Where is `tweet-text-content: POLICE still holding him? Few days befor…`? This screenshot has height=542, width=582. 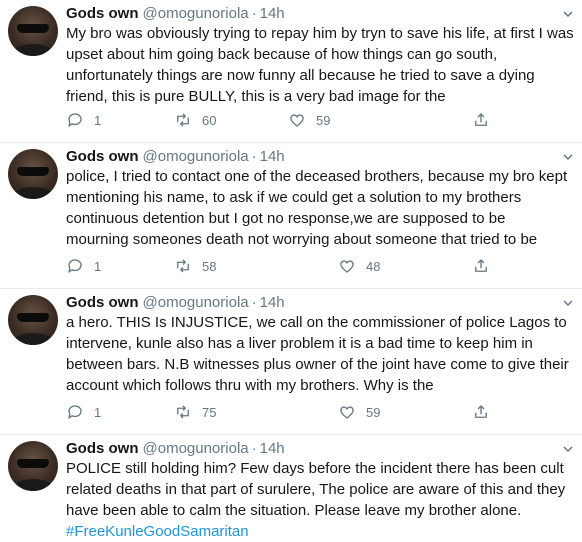
tweet-text-content: POLICE still holding him? Few days befor… is located at coordinates (316, 489).